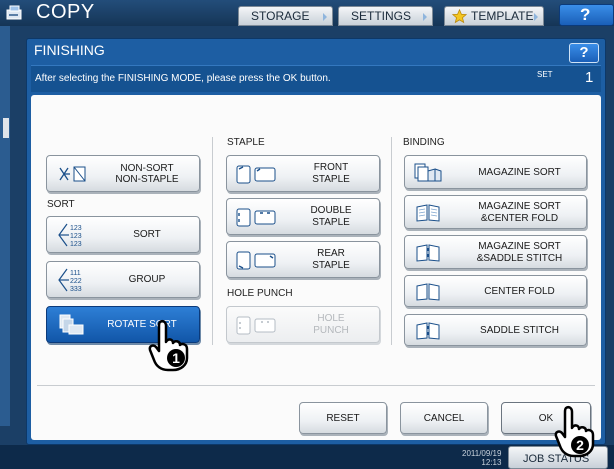  Describe the element at coordinates (75, 273) in the screenshot. I see `svg-text: 111` at that location.